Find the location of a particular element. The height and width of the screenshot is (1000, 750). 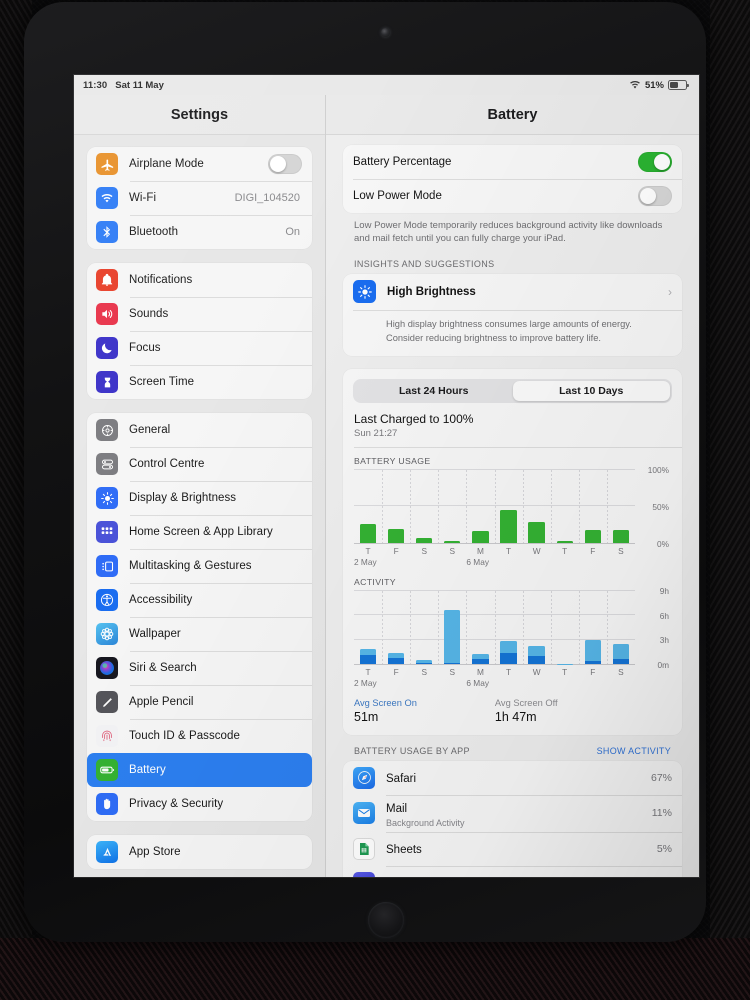

sidebar-item-general: General is located at coordinates (199, 430).